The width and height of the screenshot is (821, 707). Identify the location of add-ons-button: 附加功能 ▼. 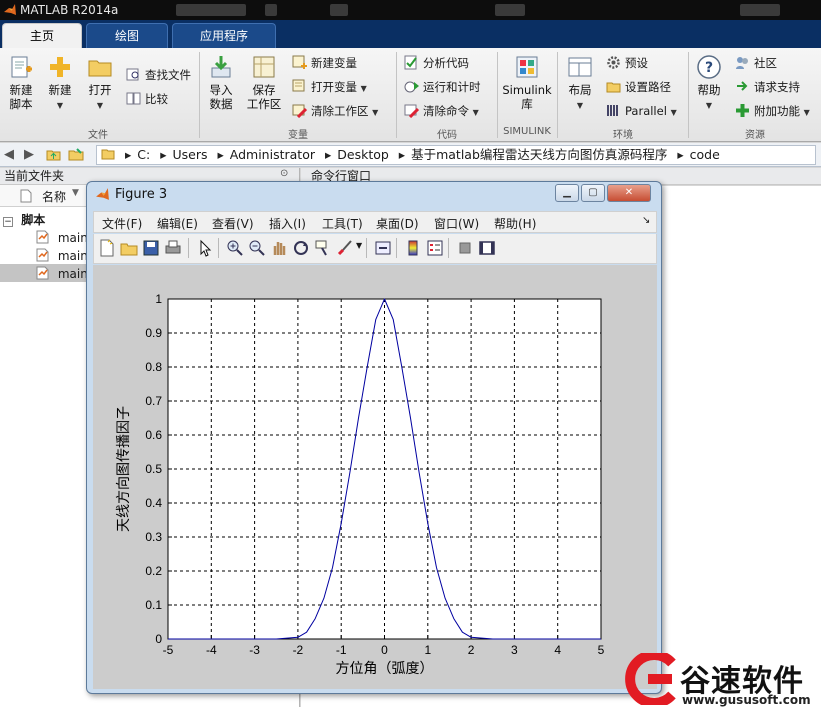
(772, 111).